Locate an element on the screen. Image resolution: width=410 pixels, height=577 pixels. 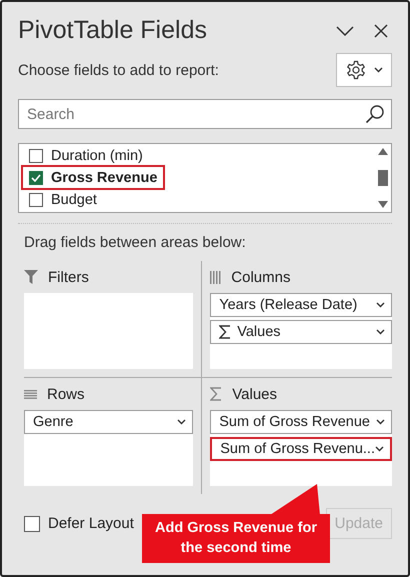
settings-button is located at coordinates (364, 70).